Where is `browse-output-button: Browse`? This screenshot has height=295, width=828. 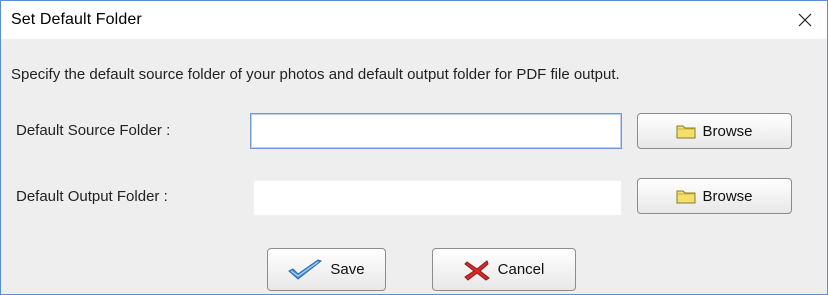
browse-output-button: Browse is located at coordinates (714, 196).